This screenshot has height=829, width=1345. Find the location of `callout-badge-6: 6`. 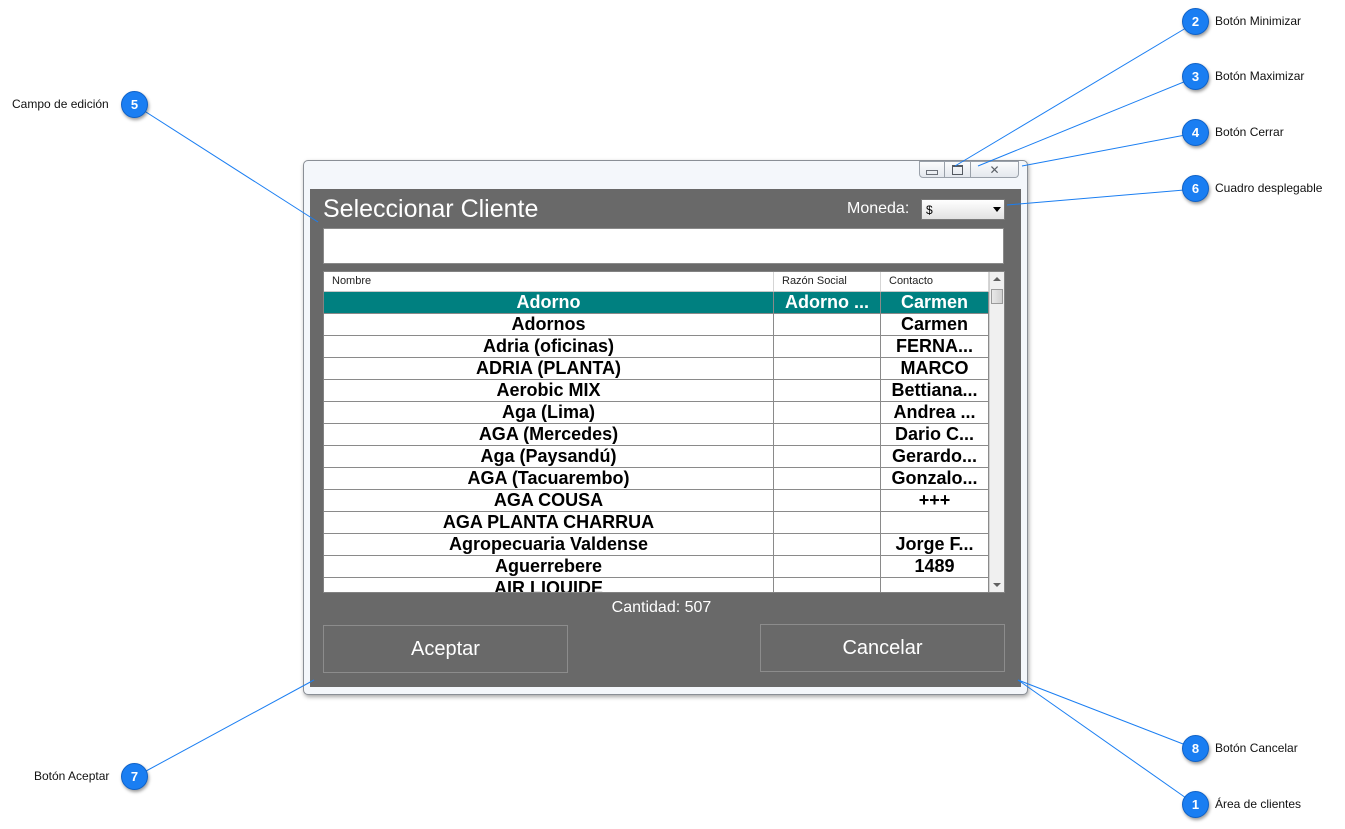

callout-badge-6: 6 is located at coordinates (1195, 188).